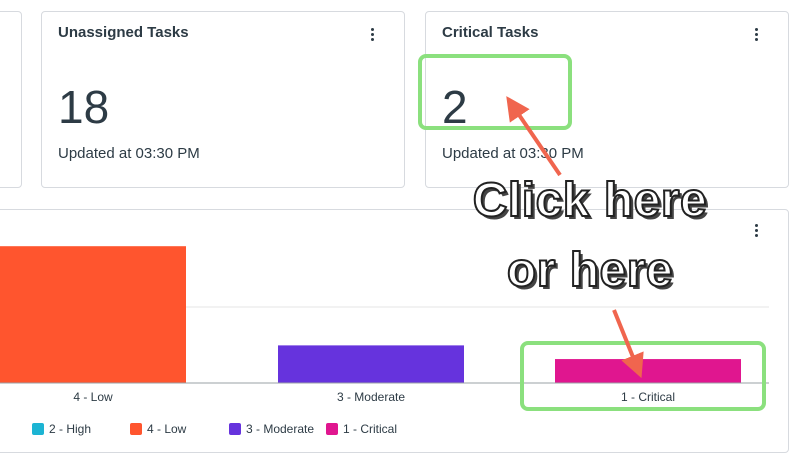 The height and width of the screenshot is (464, 796). I want to click on legend-item-low: 4 - Low, so click(158, 429).